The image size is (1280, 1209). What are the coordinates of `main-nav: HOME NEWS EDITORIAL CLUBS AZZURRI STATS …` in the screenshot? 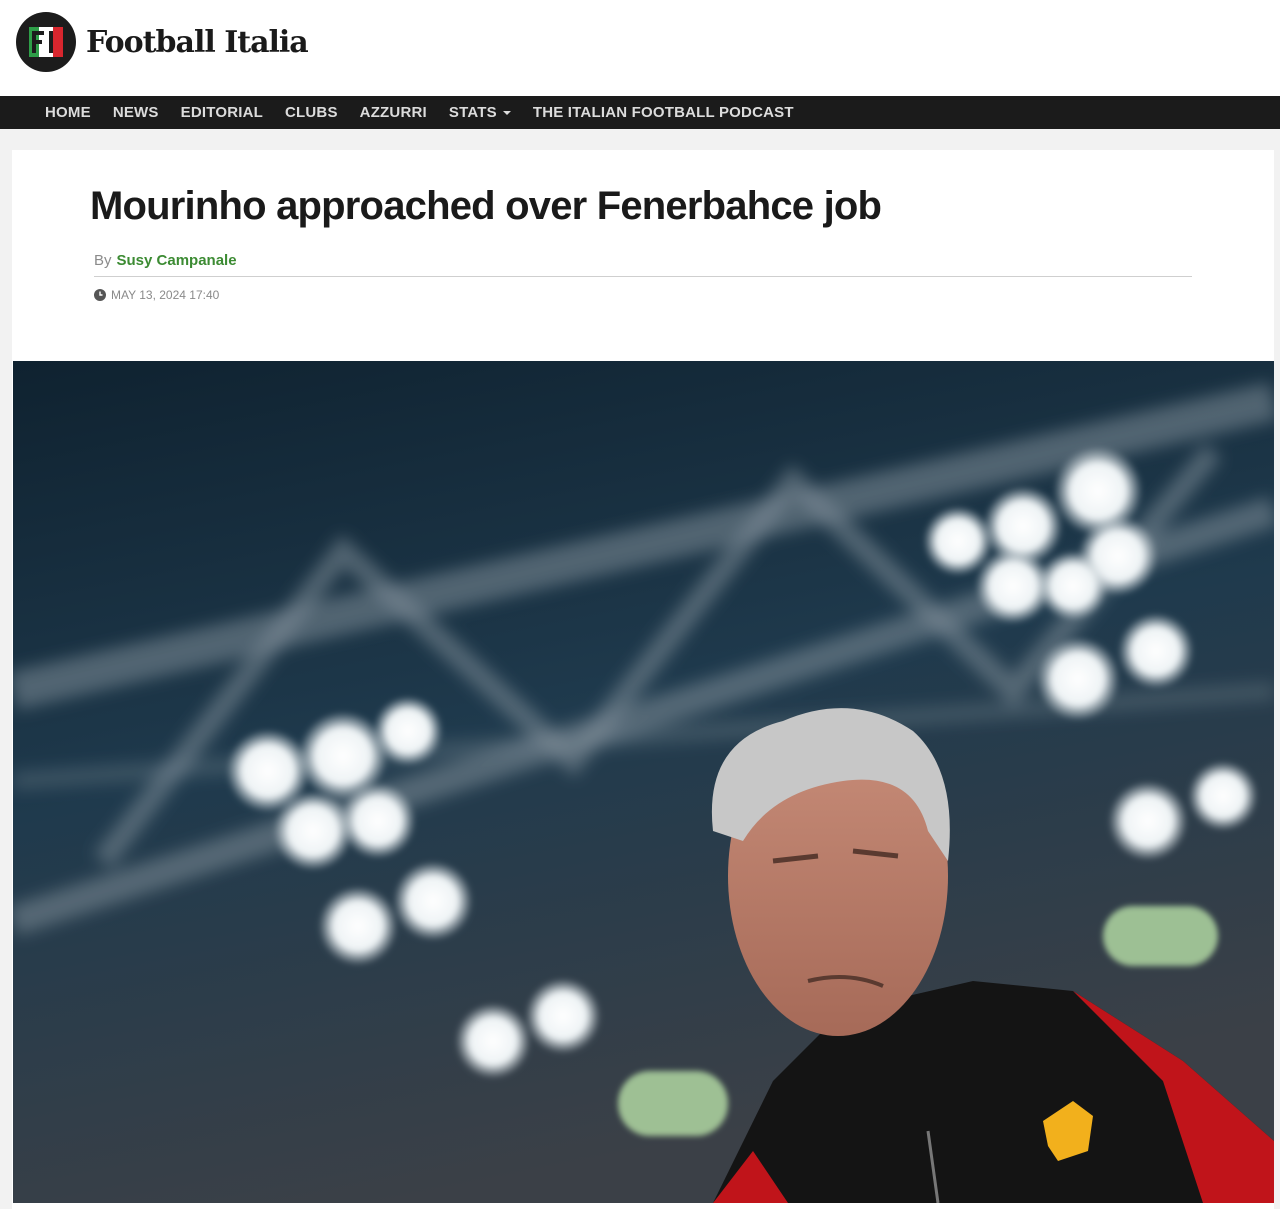 It's located at (640, 112).